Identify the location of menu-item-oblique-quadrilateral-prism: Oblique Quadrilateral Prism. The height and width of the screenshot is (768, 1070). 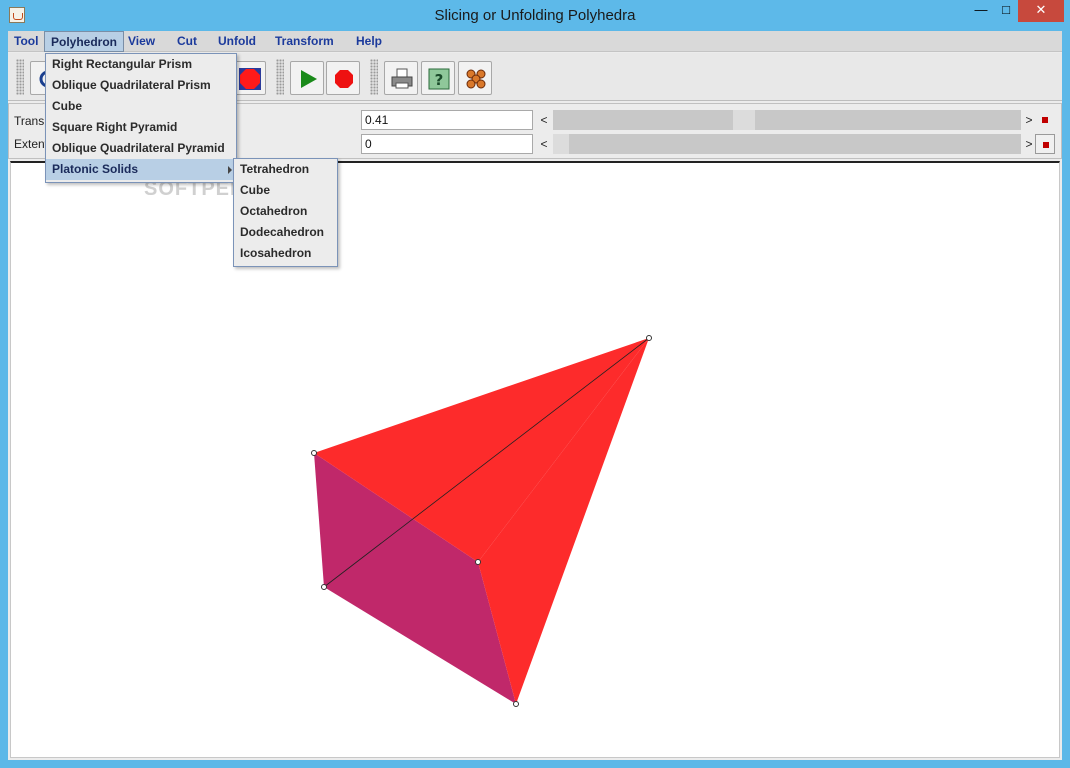
(141, 85).